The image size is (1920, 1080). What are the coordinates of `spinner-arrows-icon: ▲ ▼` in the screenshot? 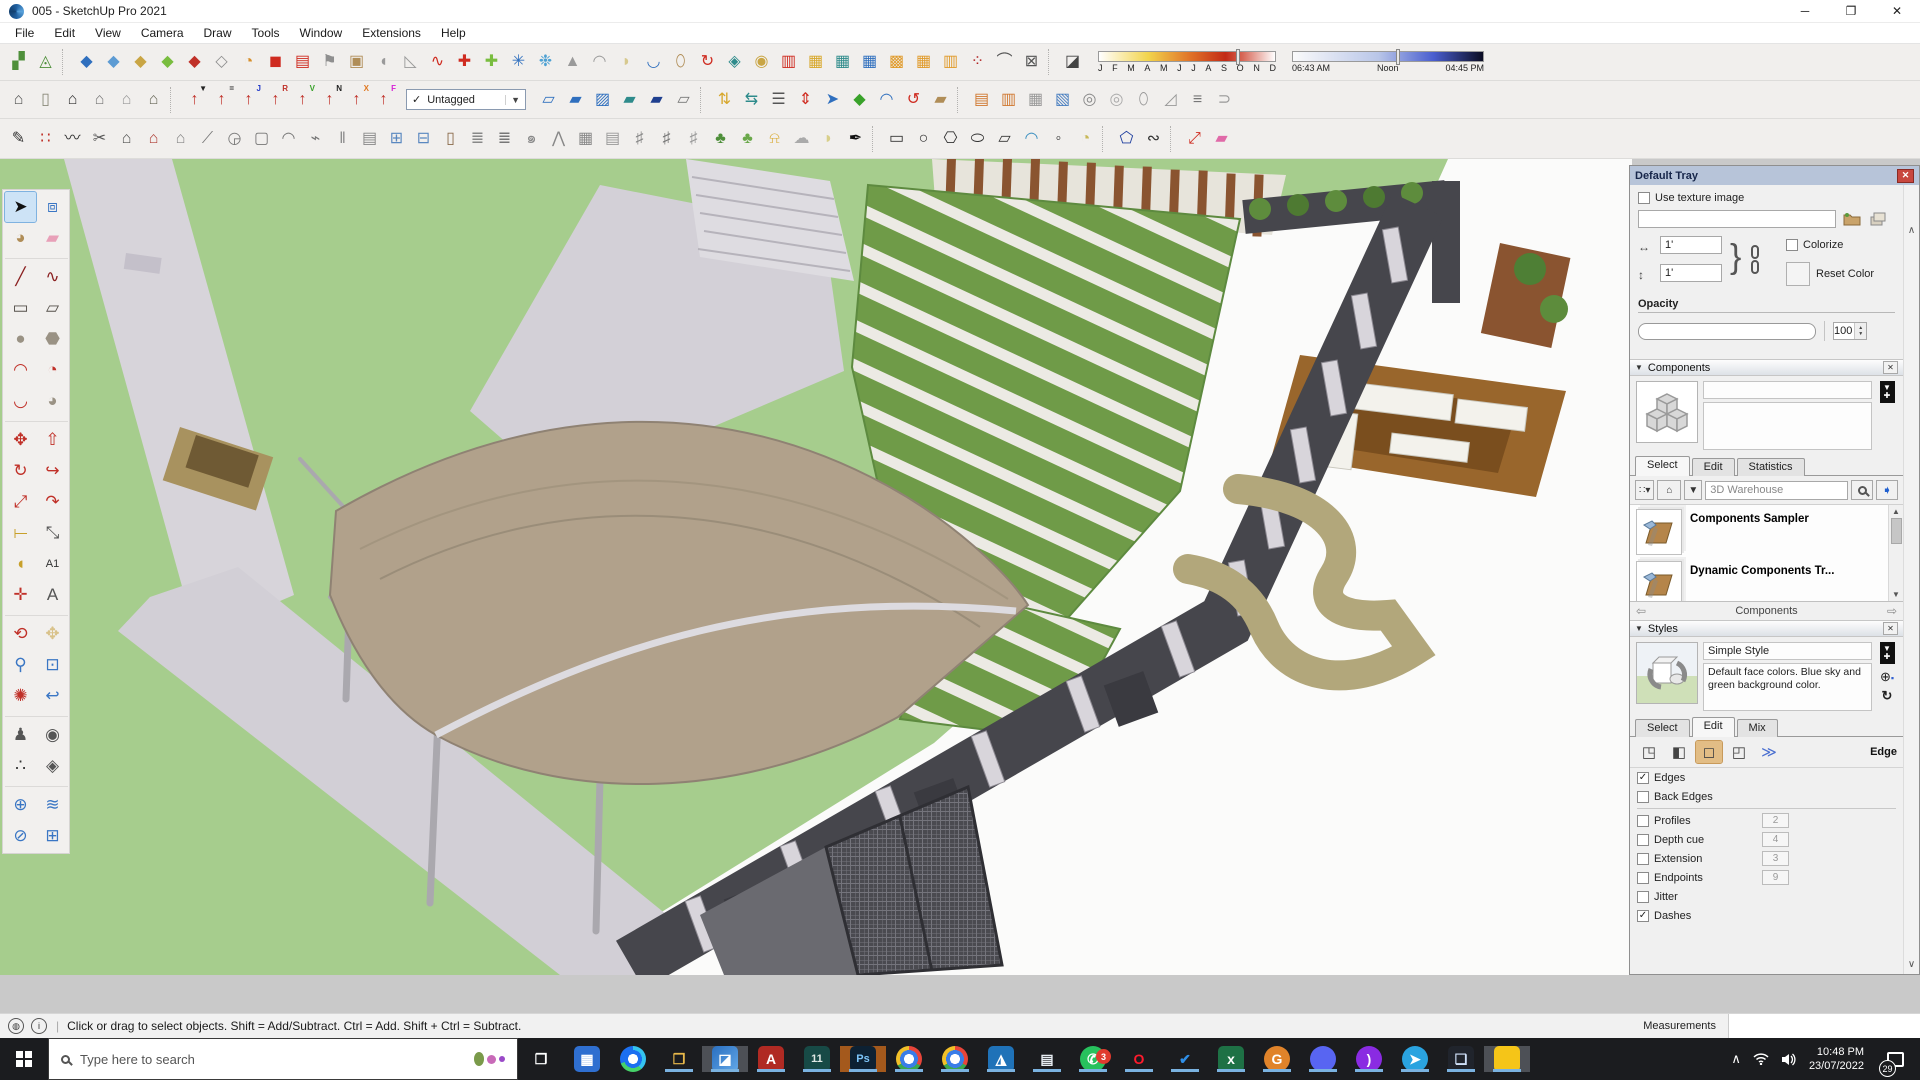 It's located at (1860, 331).